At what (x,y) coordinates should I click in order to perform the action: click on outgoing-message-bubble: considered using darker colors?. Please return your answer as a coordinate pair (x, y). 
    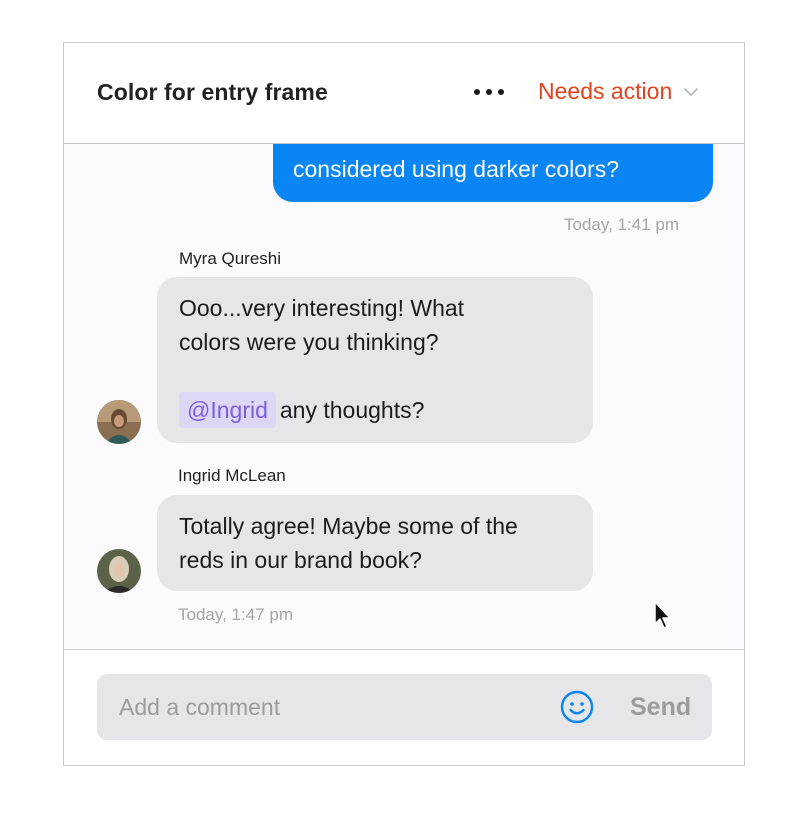
    Looking at the image, I should click on (493, 173).